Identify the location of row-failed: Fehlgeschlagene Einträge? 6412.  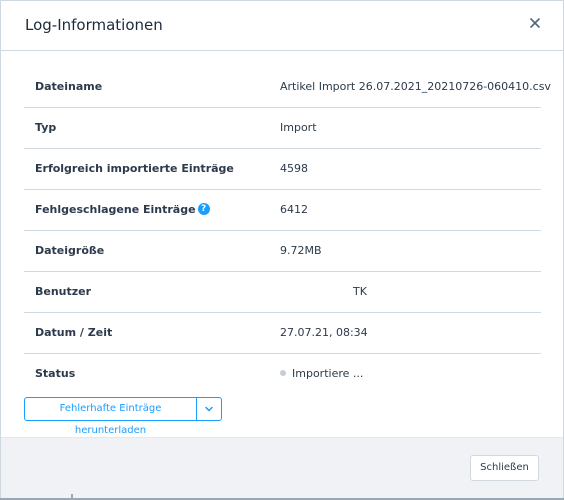
(282, 210).